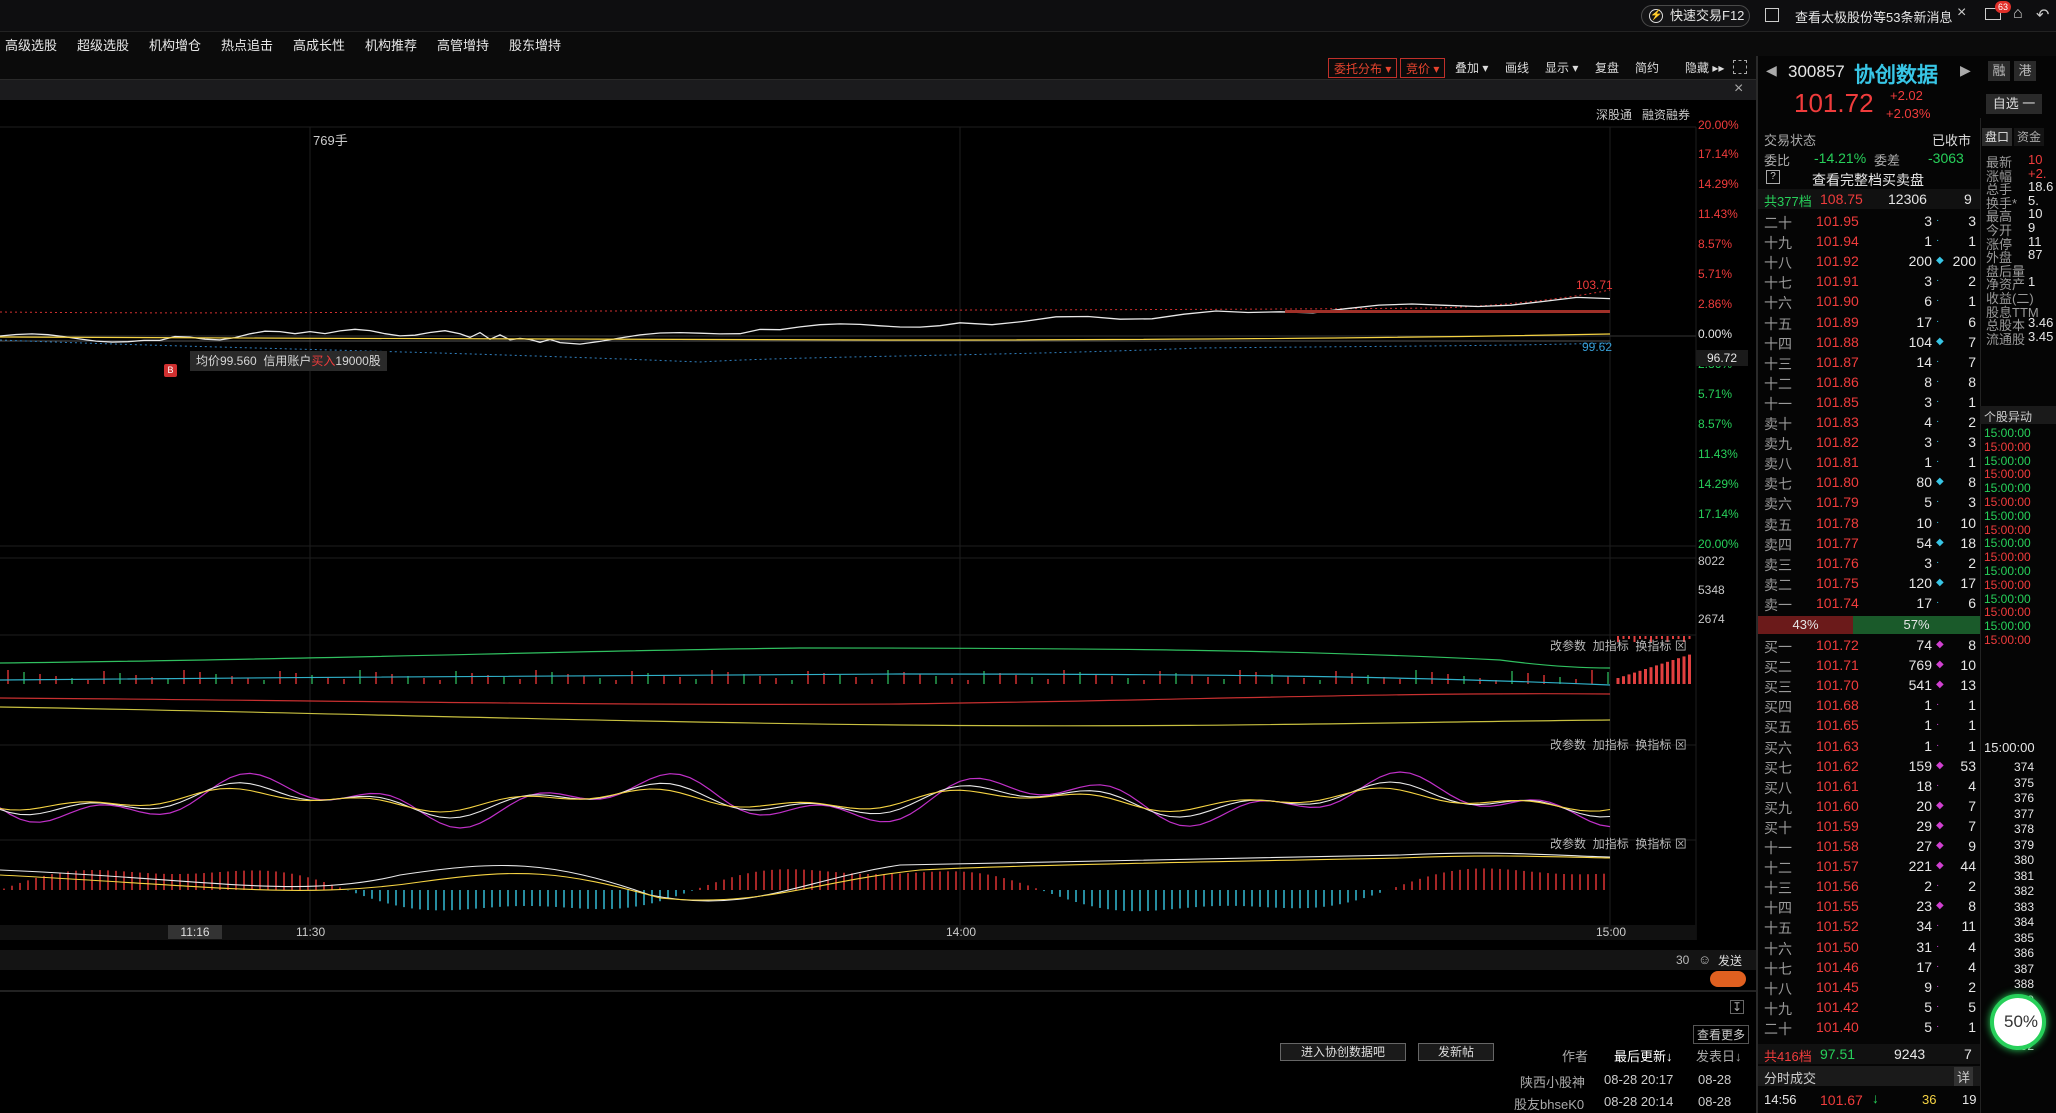 The width and height of the screenshot is (2056, 1113). What do you see at coordinates (1872, 927) in the screenshot?
I see `orderbook-row: 十五 101.52 34 11 ·` at bounding box center [1872, 927].